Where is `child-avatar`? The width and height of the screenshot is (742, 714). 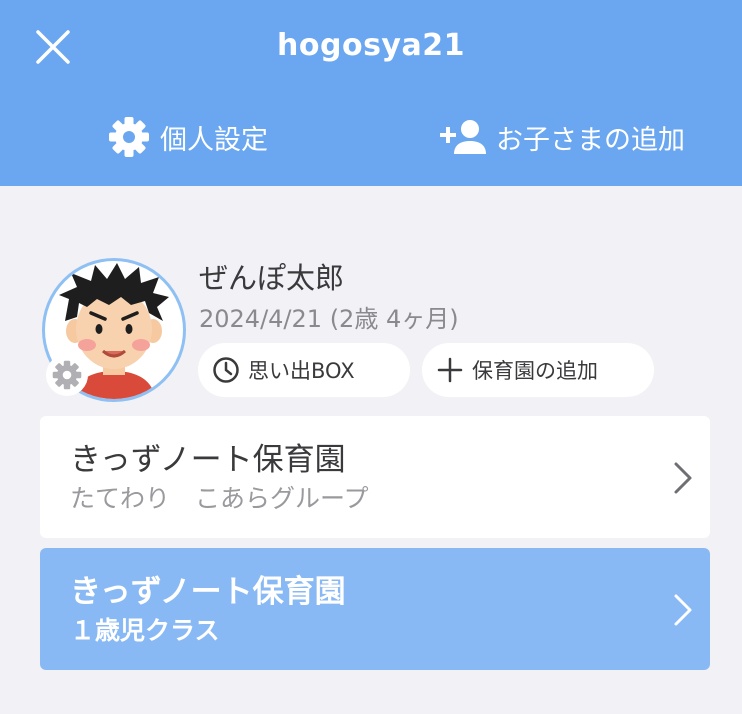
child-avatar is located at coordinates (114, 330).